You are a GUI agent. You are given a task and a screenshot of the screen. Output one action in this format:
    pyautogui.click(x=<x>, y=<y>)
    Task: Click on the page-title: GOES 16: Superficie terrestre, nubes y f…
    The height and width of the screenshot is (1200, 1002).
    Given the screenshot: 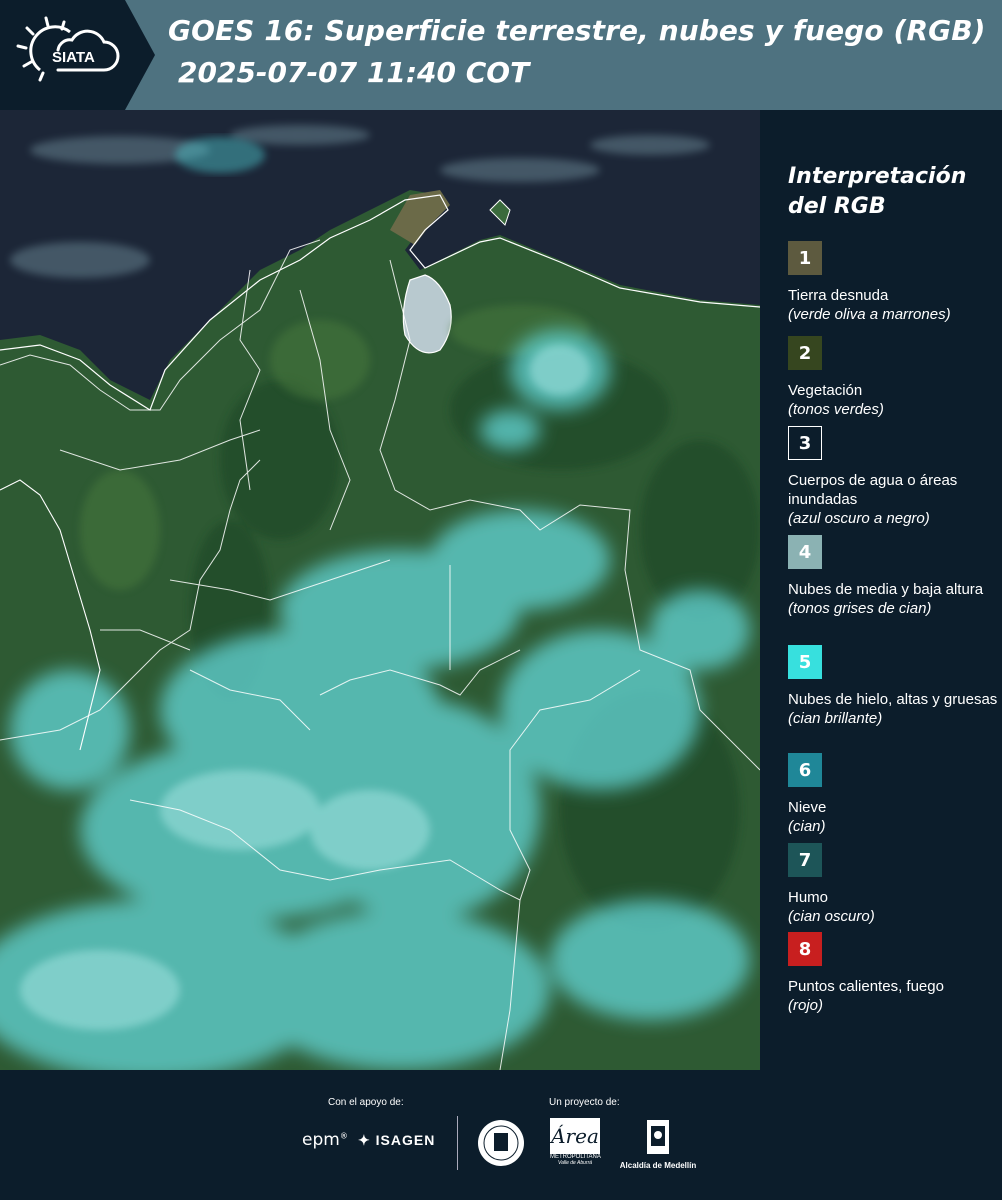 What is the action you would take?
    pyautogui.click(x=577, y=30)
    